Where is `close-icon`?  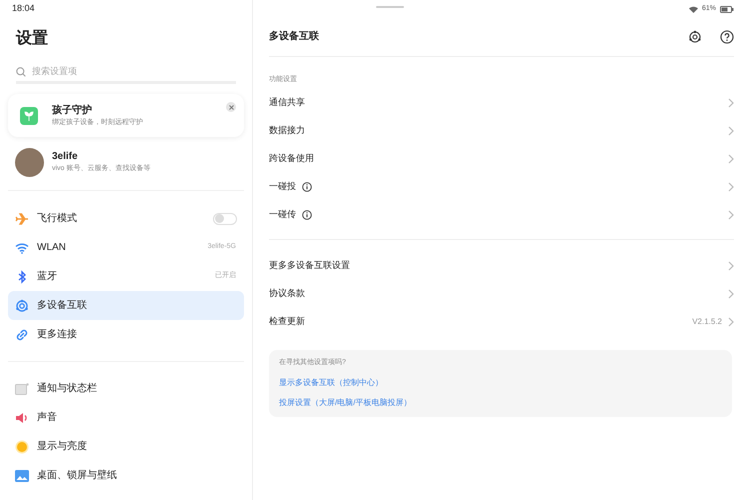 close-icon is located at coordinates (231, 107).